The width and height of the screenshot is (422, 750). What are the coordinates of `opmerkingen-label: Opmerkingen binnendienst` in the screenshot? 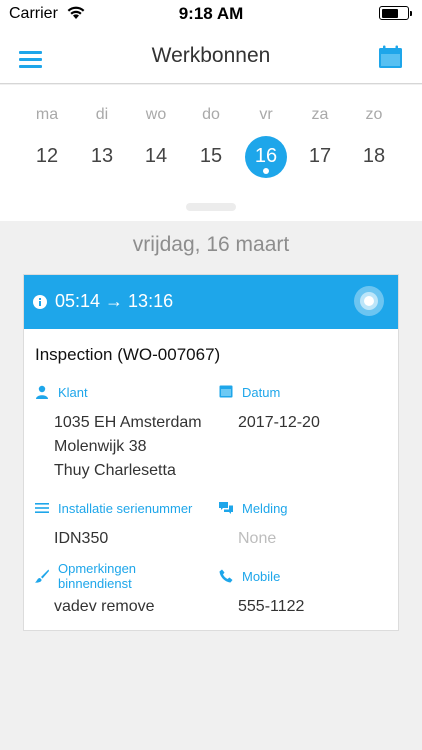 It's located at (97, 576).